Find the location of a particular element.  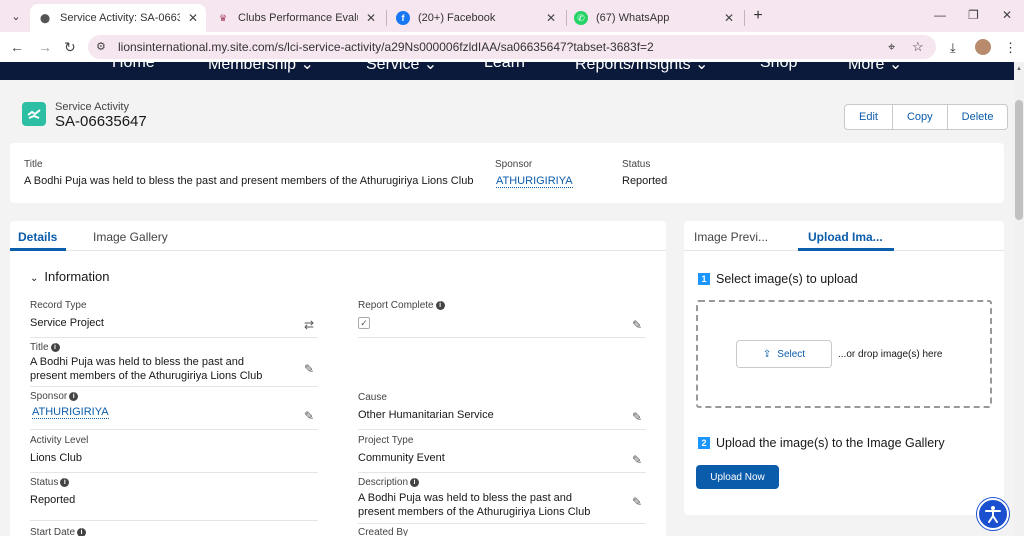

drop-hint: ...or drop image(s) here is located at coordinates (890, 354).